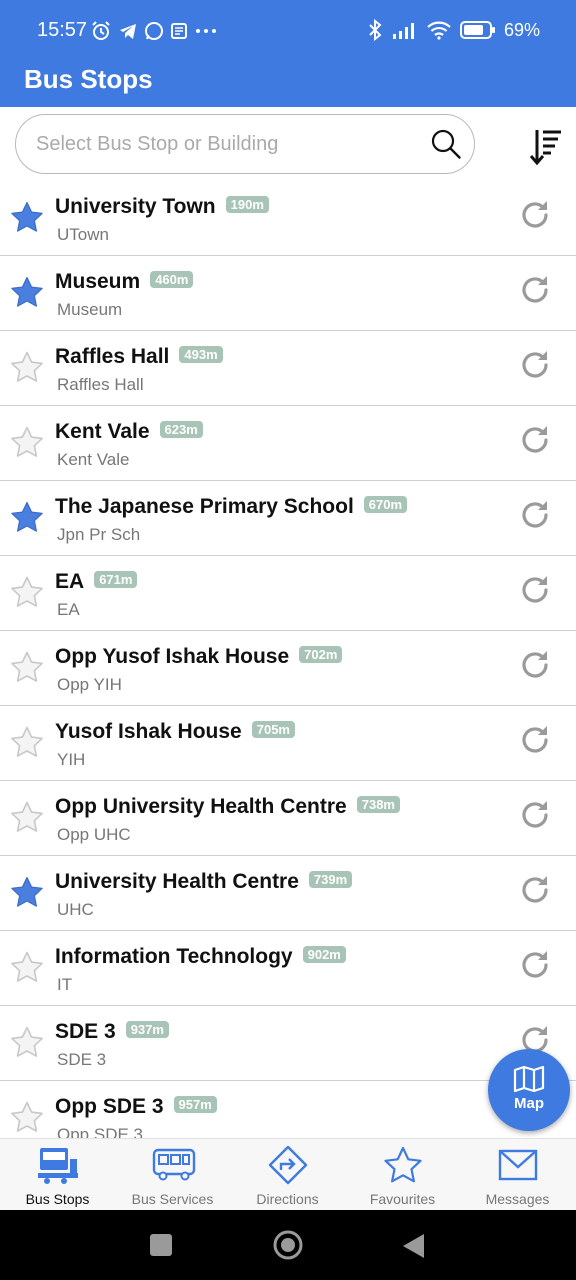 Image resolution: width=576 pixels, height=1280 pixels. Describe the element at coordinates (403, 31) in the screenshot. I see `signal-icon` at that location.